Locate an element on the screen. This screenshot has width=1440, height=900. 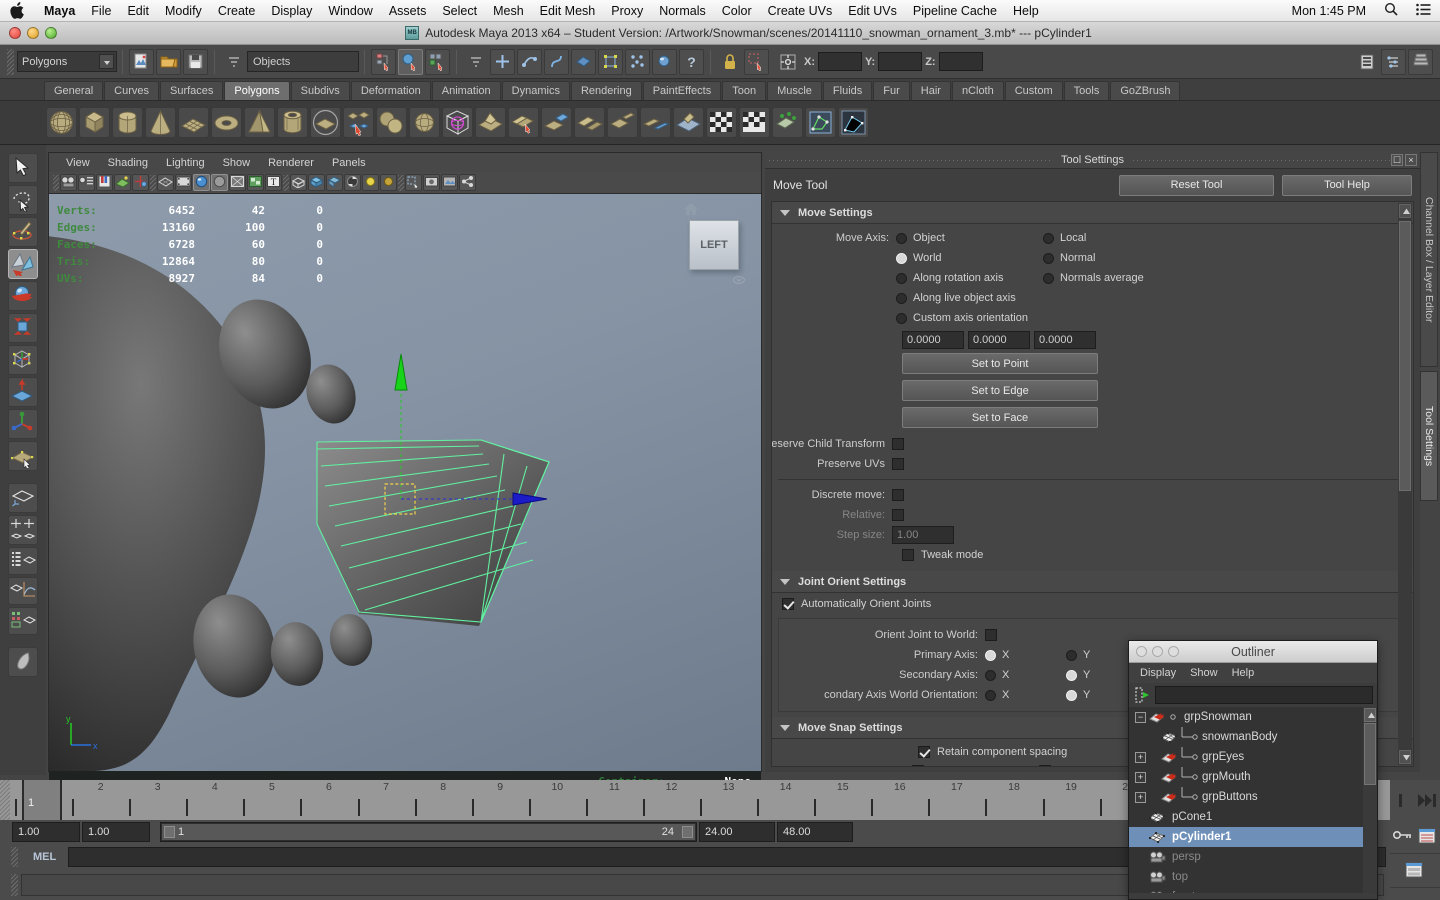
xray-joints-icon is located at coordinates (334, 182).